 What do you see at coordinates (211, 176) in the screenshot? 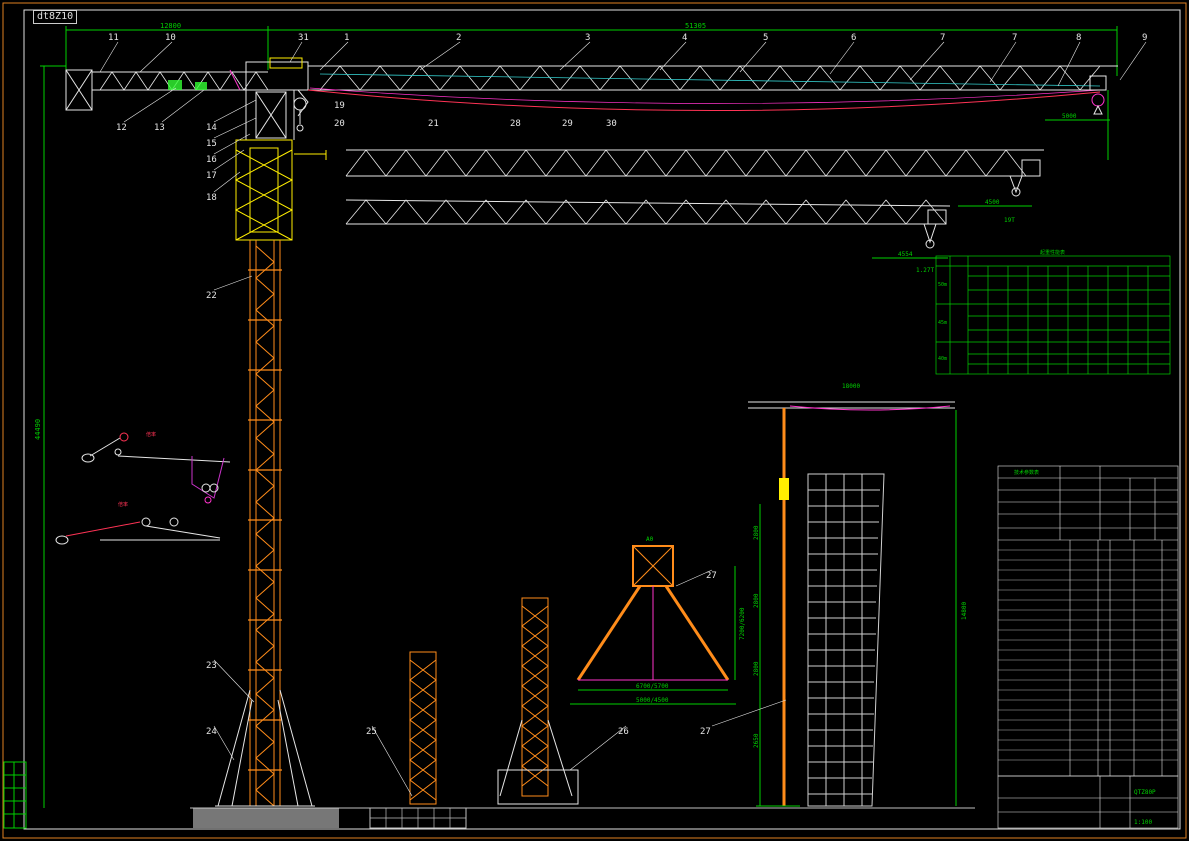
I see `callout-17: 17` at bounding box center [211, 176].